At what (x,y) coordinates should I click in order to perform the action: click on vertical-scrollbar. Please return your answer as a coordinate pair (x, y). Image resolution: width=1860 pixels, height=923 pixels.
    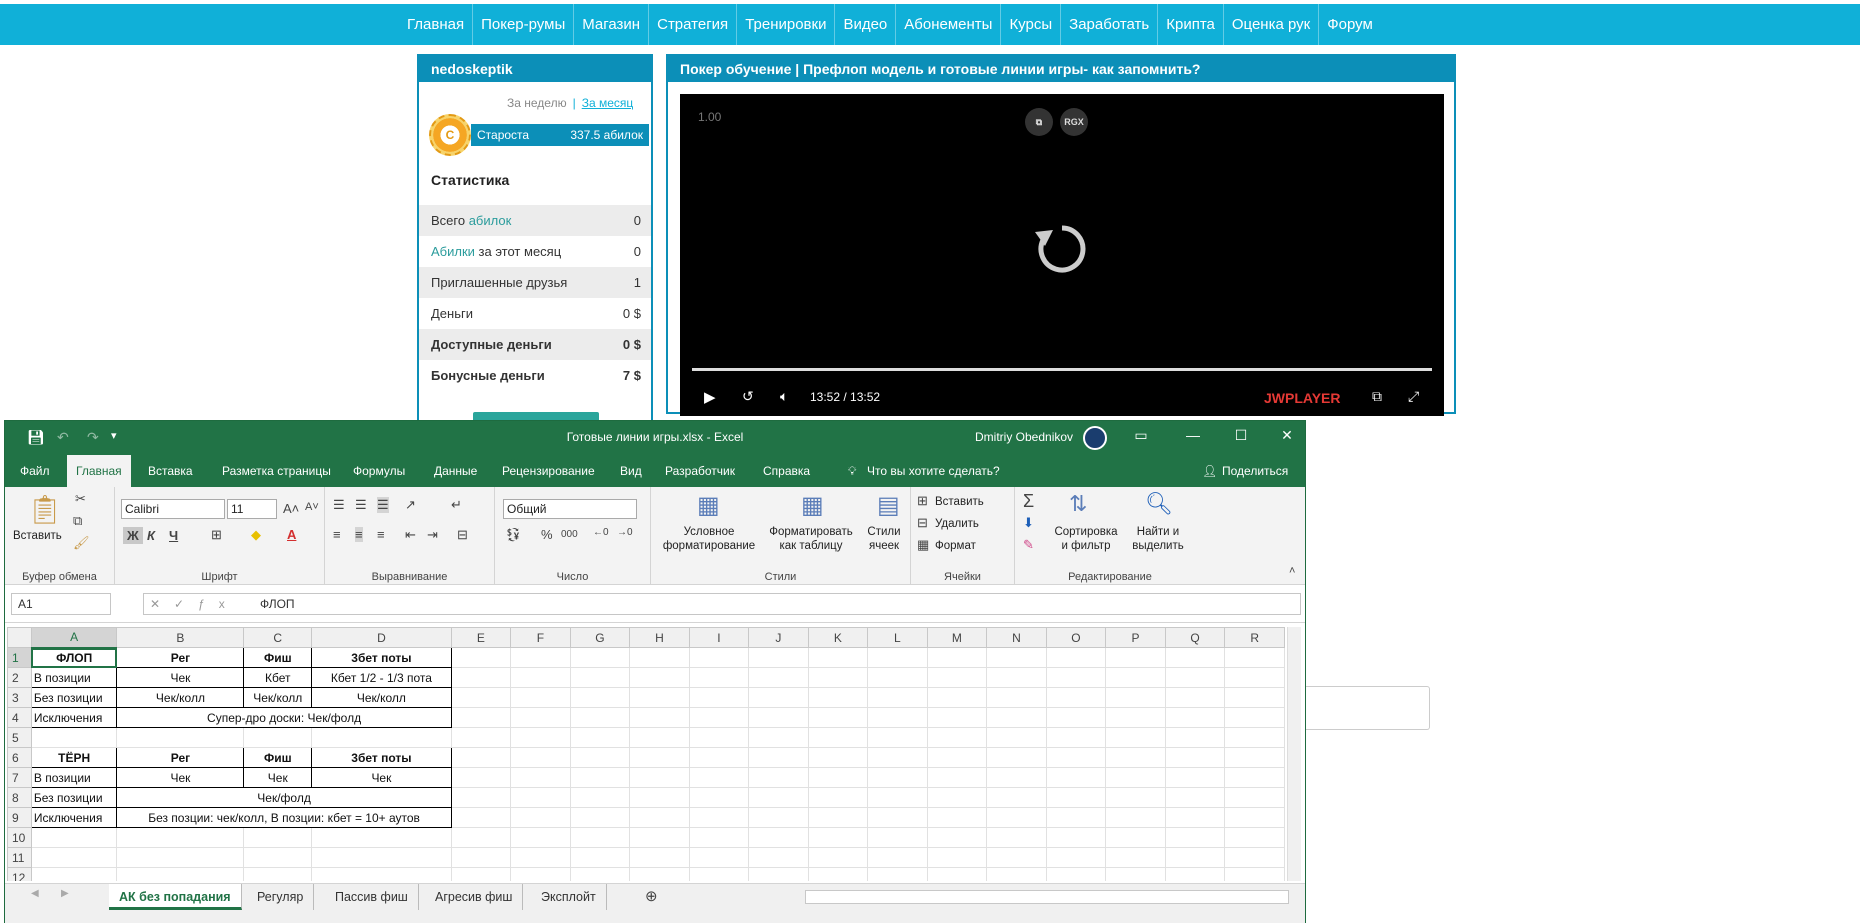
    Looking at the image, I should click on (1294, 754).